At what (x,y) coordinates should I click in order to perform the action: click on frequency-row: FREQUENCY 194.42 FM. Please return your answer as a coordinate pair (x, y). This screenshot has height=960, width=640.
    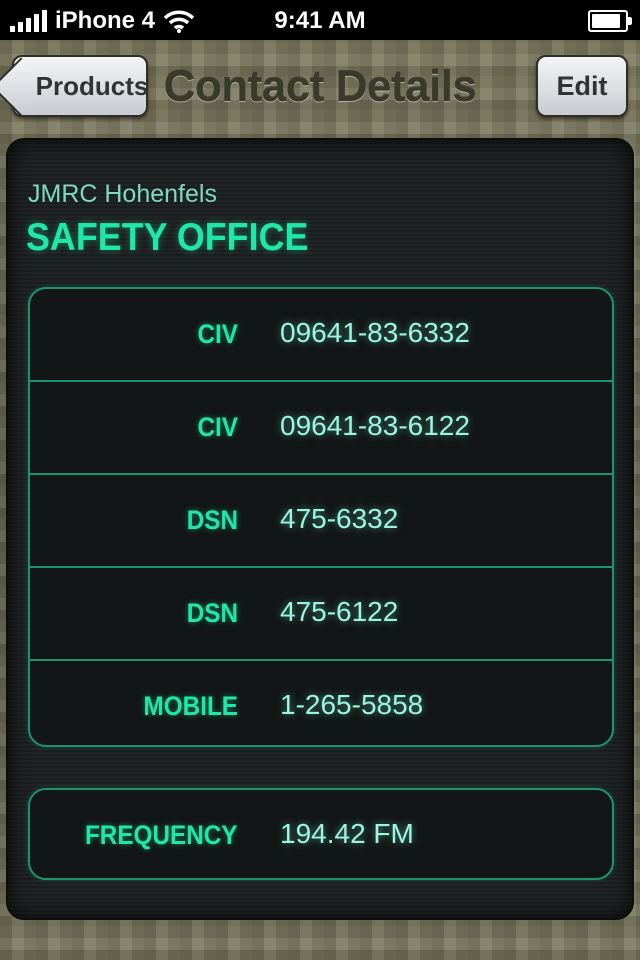
    Looking at the image, I should click on (321, 835).